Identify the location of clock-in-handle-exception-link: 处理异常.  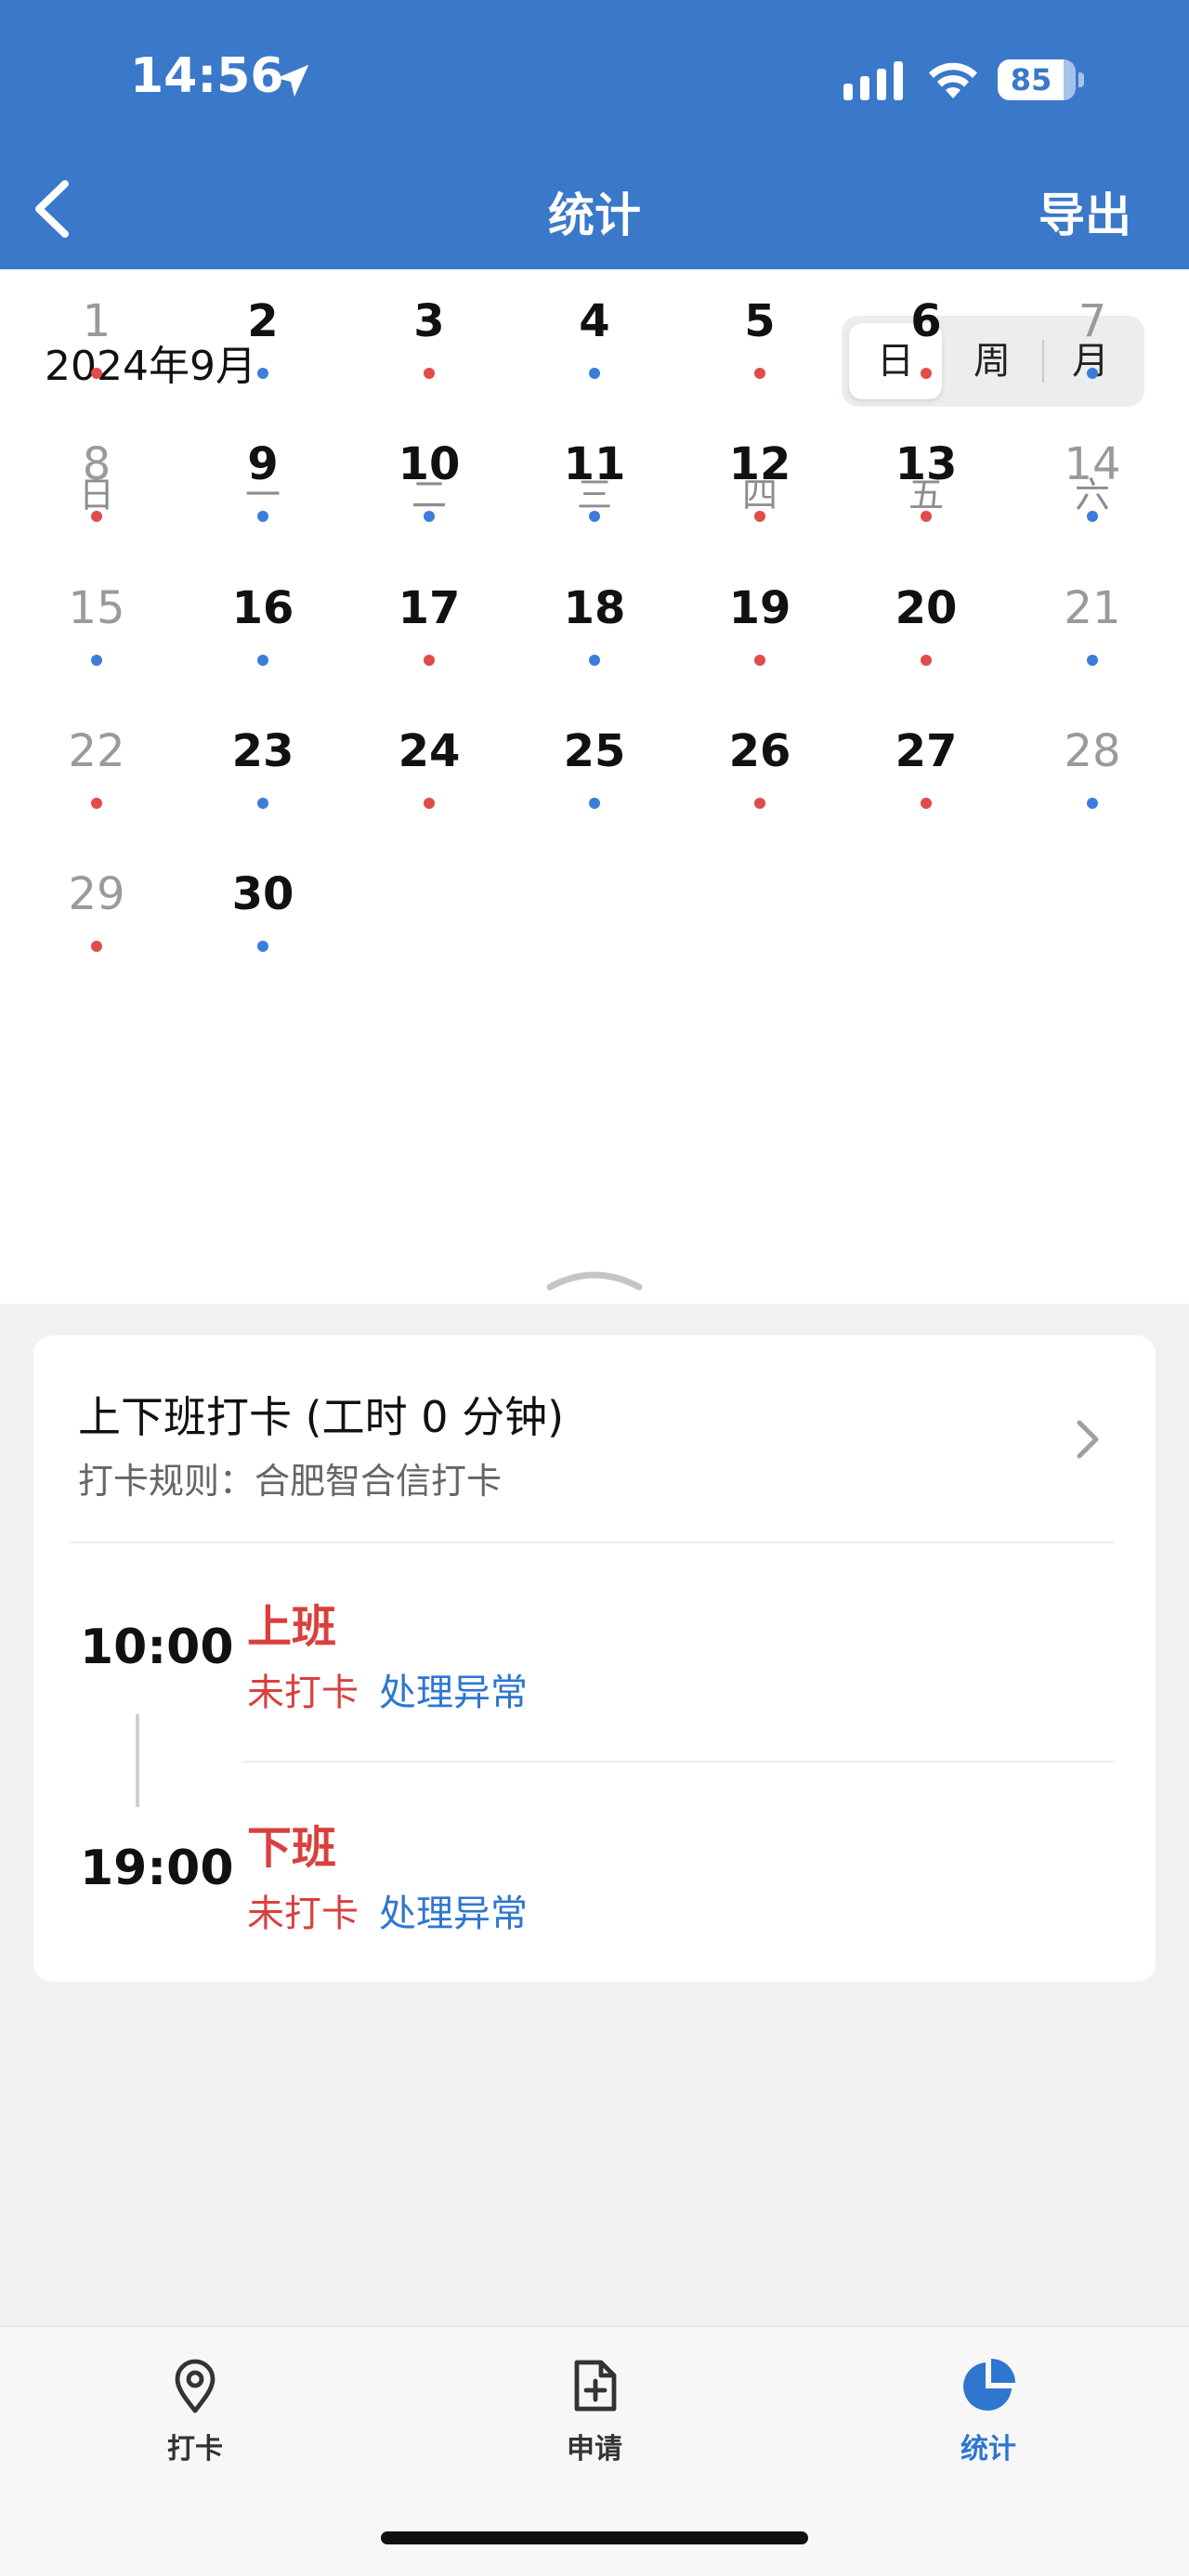
(454, 1689).